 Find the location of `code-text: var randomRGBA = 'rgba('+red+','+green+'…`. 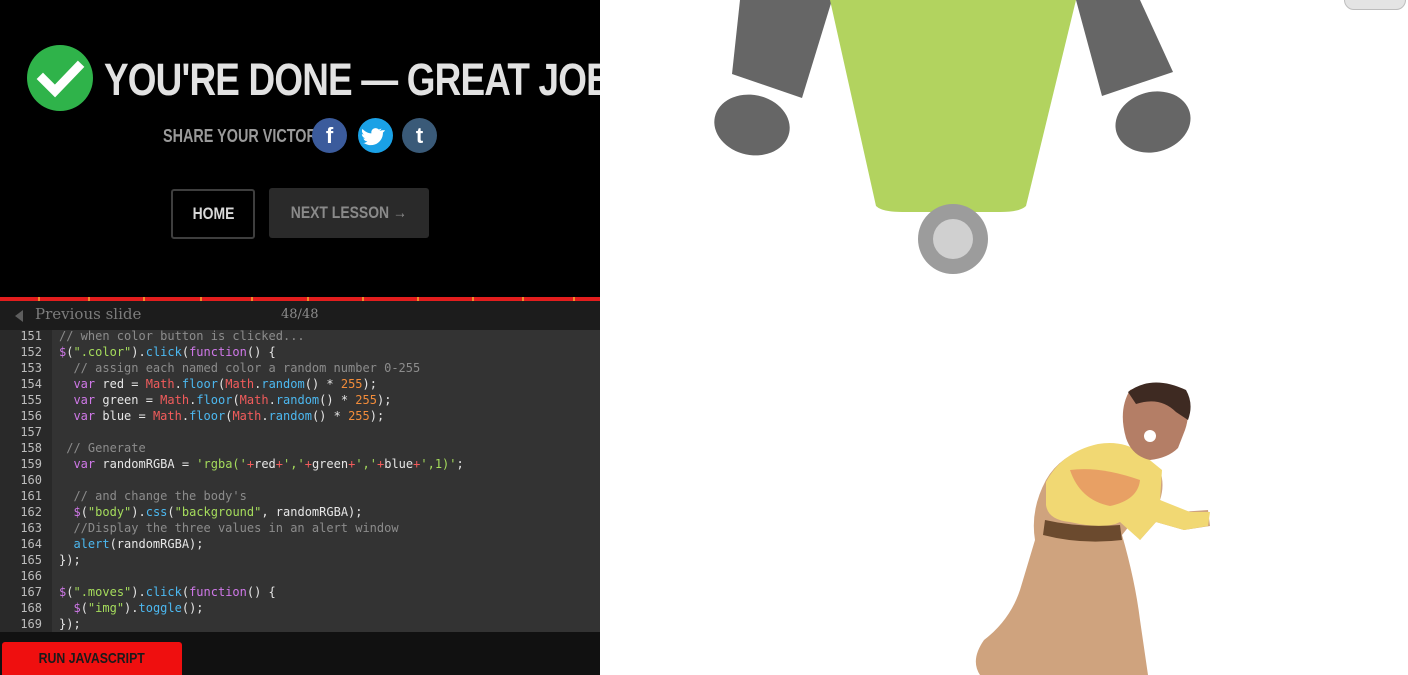

code-text: var randomRGBA = 'rgba('+red+','+green+'… is located at coordinates (261, 464).